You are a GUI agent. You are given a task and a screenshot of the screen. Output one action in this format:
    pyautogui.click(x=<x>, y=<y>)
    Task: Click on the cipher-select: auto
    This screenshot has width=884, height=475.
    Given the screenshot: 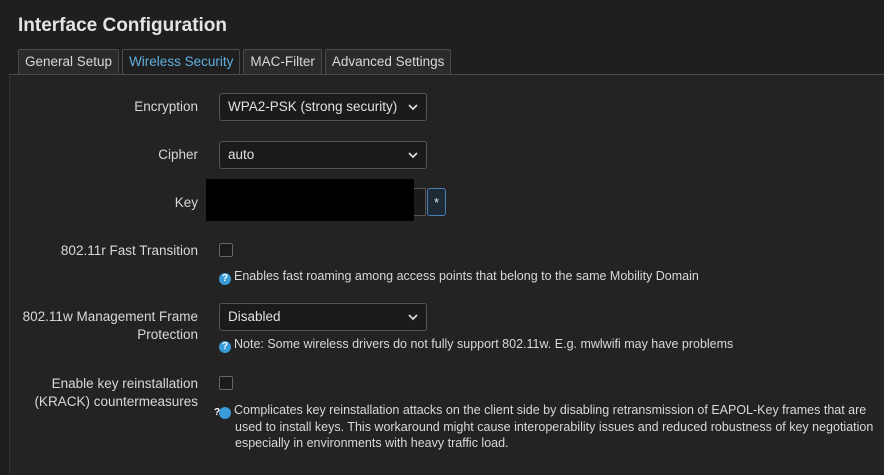 What is the action you would take?
    pyautogui.click(x=323, y=155)
    